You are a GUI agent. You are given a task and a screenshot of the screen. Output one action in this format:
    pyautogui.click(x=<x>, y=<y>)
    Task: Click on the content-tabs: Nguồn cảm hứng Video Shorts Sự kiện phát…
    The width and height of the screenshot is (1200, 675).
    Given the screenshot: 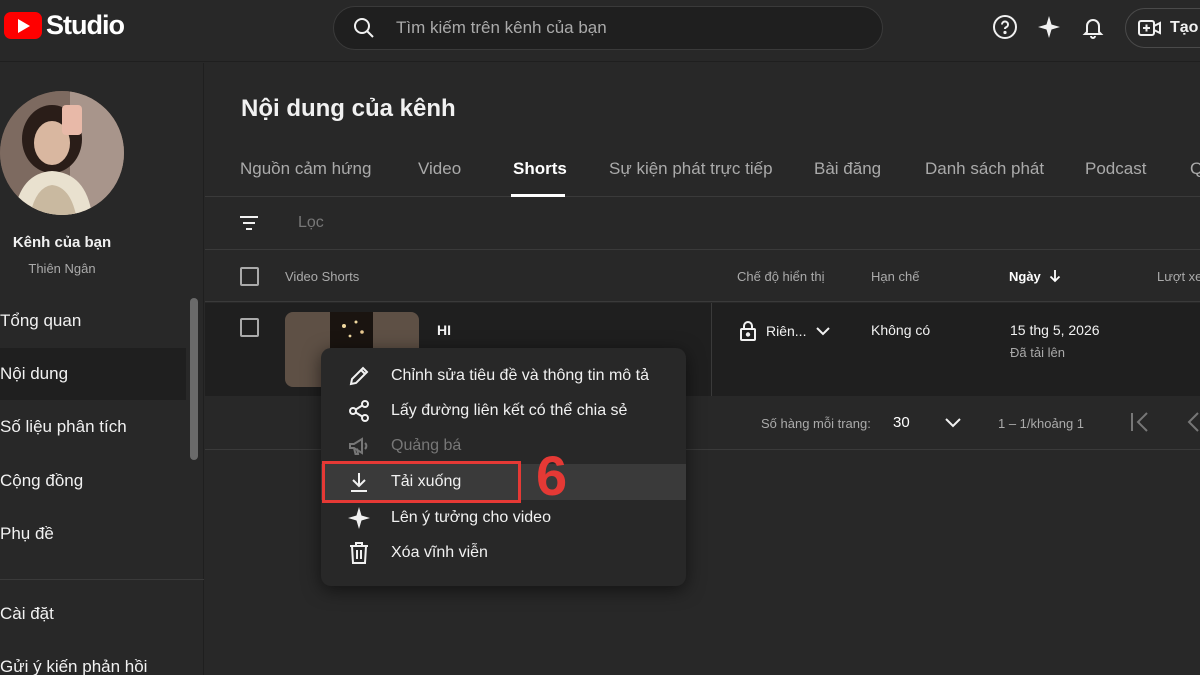 What is the action you would take?
    pyautogui.click(x=702, y=175)
    